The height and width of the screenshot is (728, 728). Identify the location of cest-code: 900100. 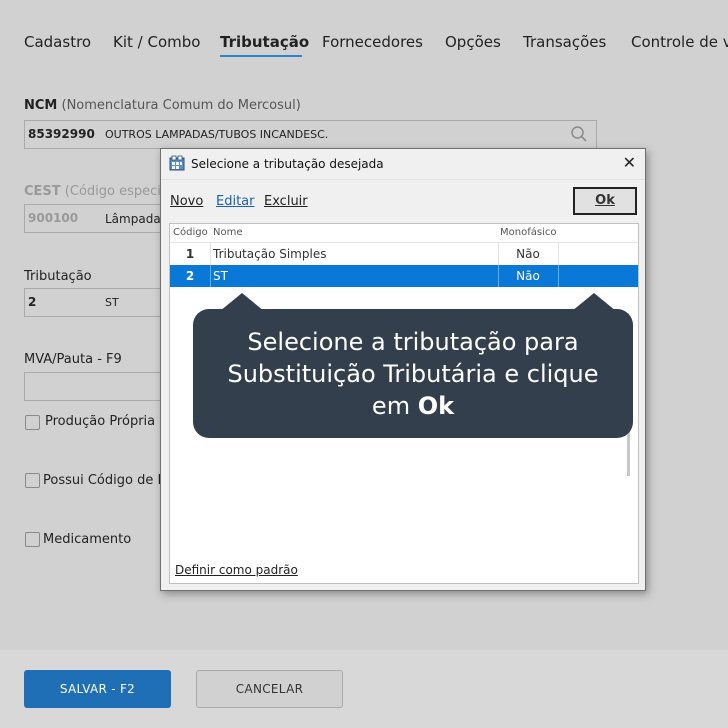
(53, 218).